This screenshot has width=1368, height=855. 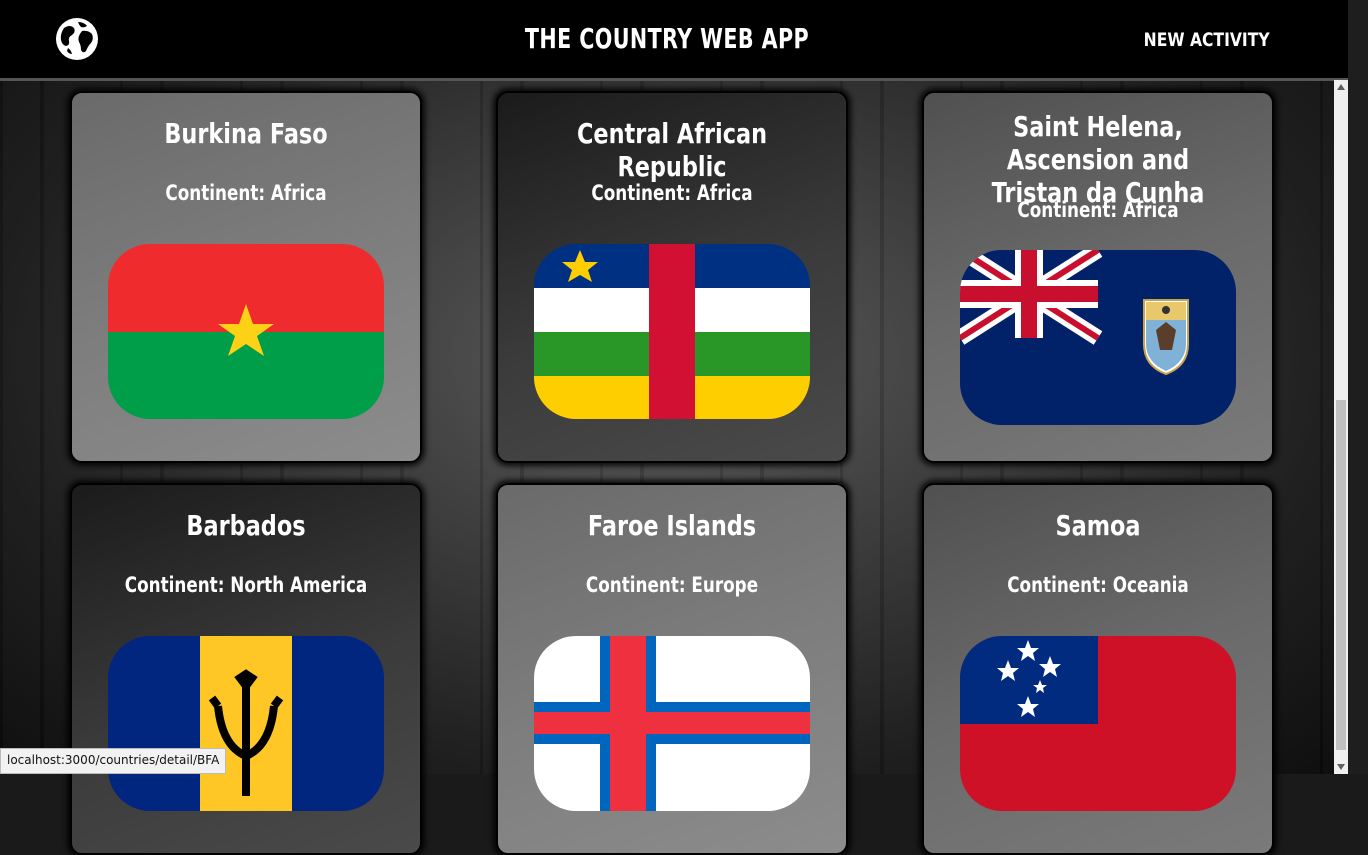 I want to click on country-continent: Continent: Europe, so click(x=672, y=585).